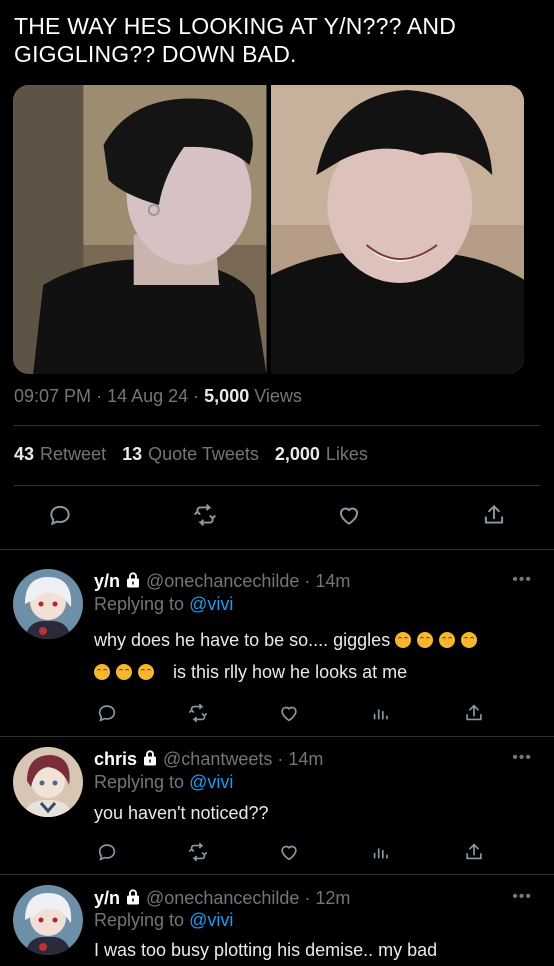 The image size is (554, 966). Describe the element at coordinates (203, 454) in the screenshot. I see `quotes-label: Quote Tweets` at that location.